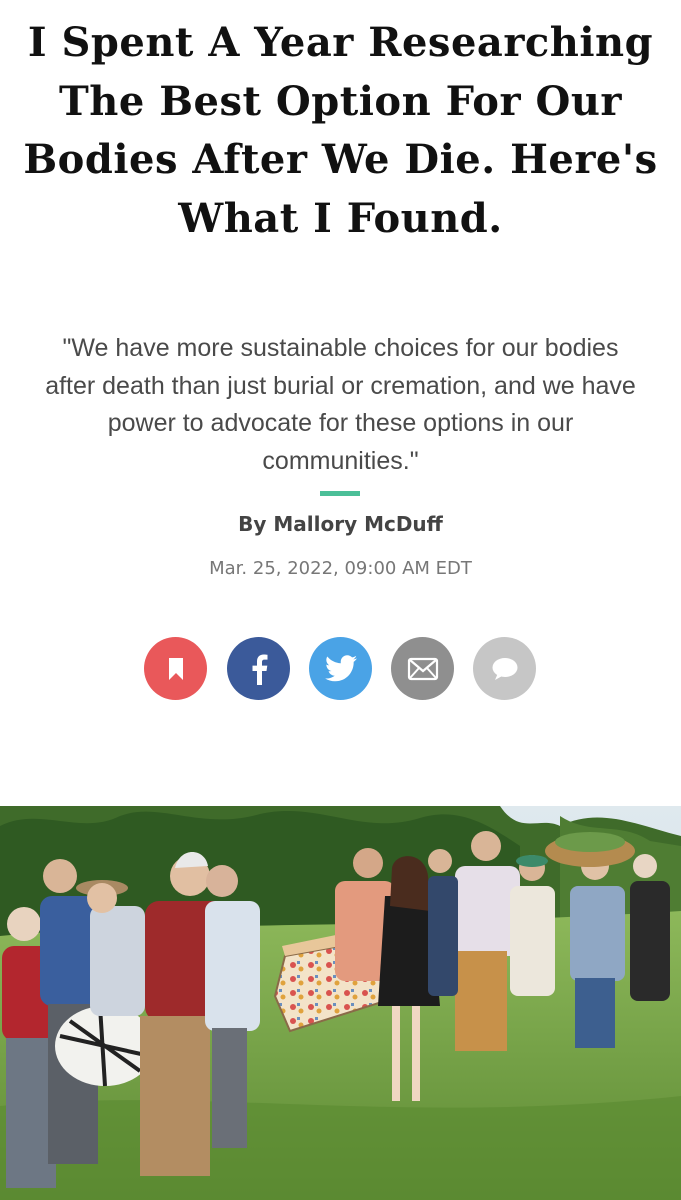  I want to click on facebook-icon, so click(259, 669).